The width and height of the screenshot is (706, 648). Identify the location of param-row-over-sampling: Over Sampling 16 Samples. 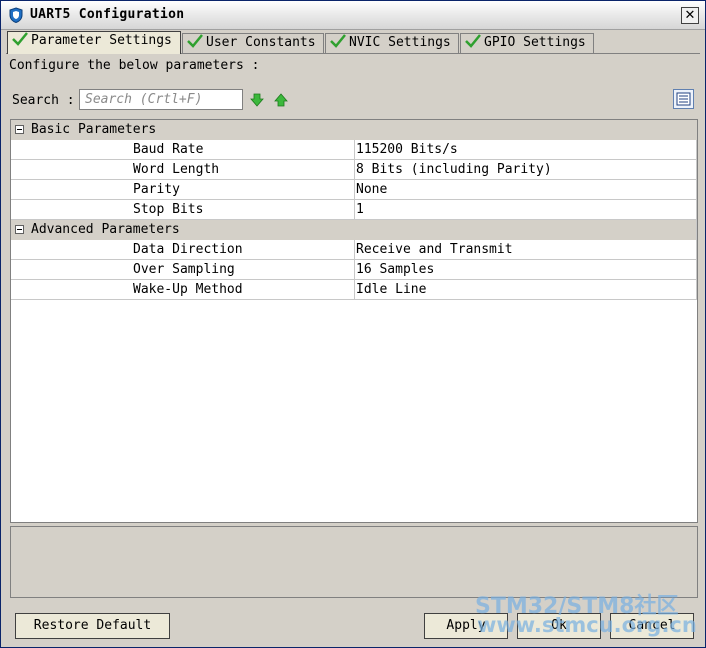
(354, 270).